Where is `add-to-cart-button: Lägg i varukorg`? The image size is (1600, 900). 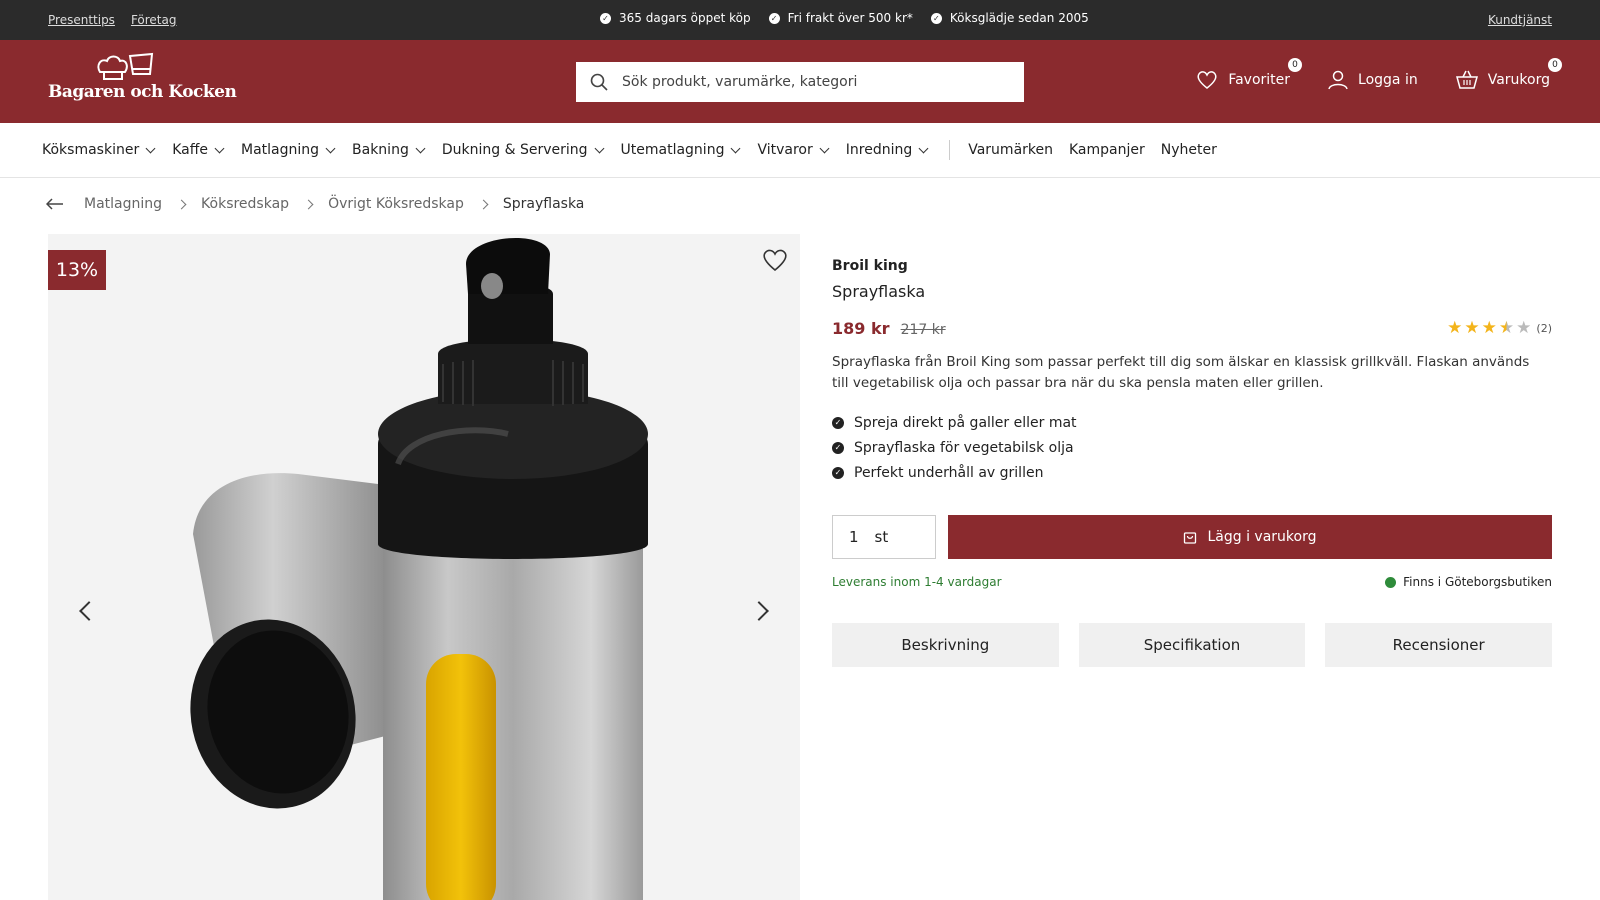
add-to-cart-button: Lägg i varukorg is located at coordinates (1250, 537).